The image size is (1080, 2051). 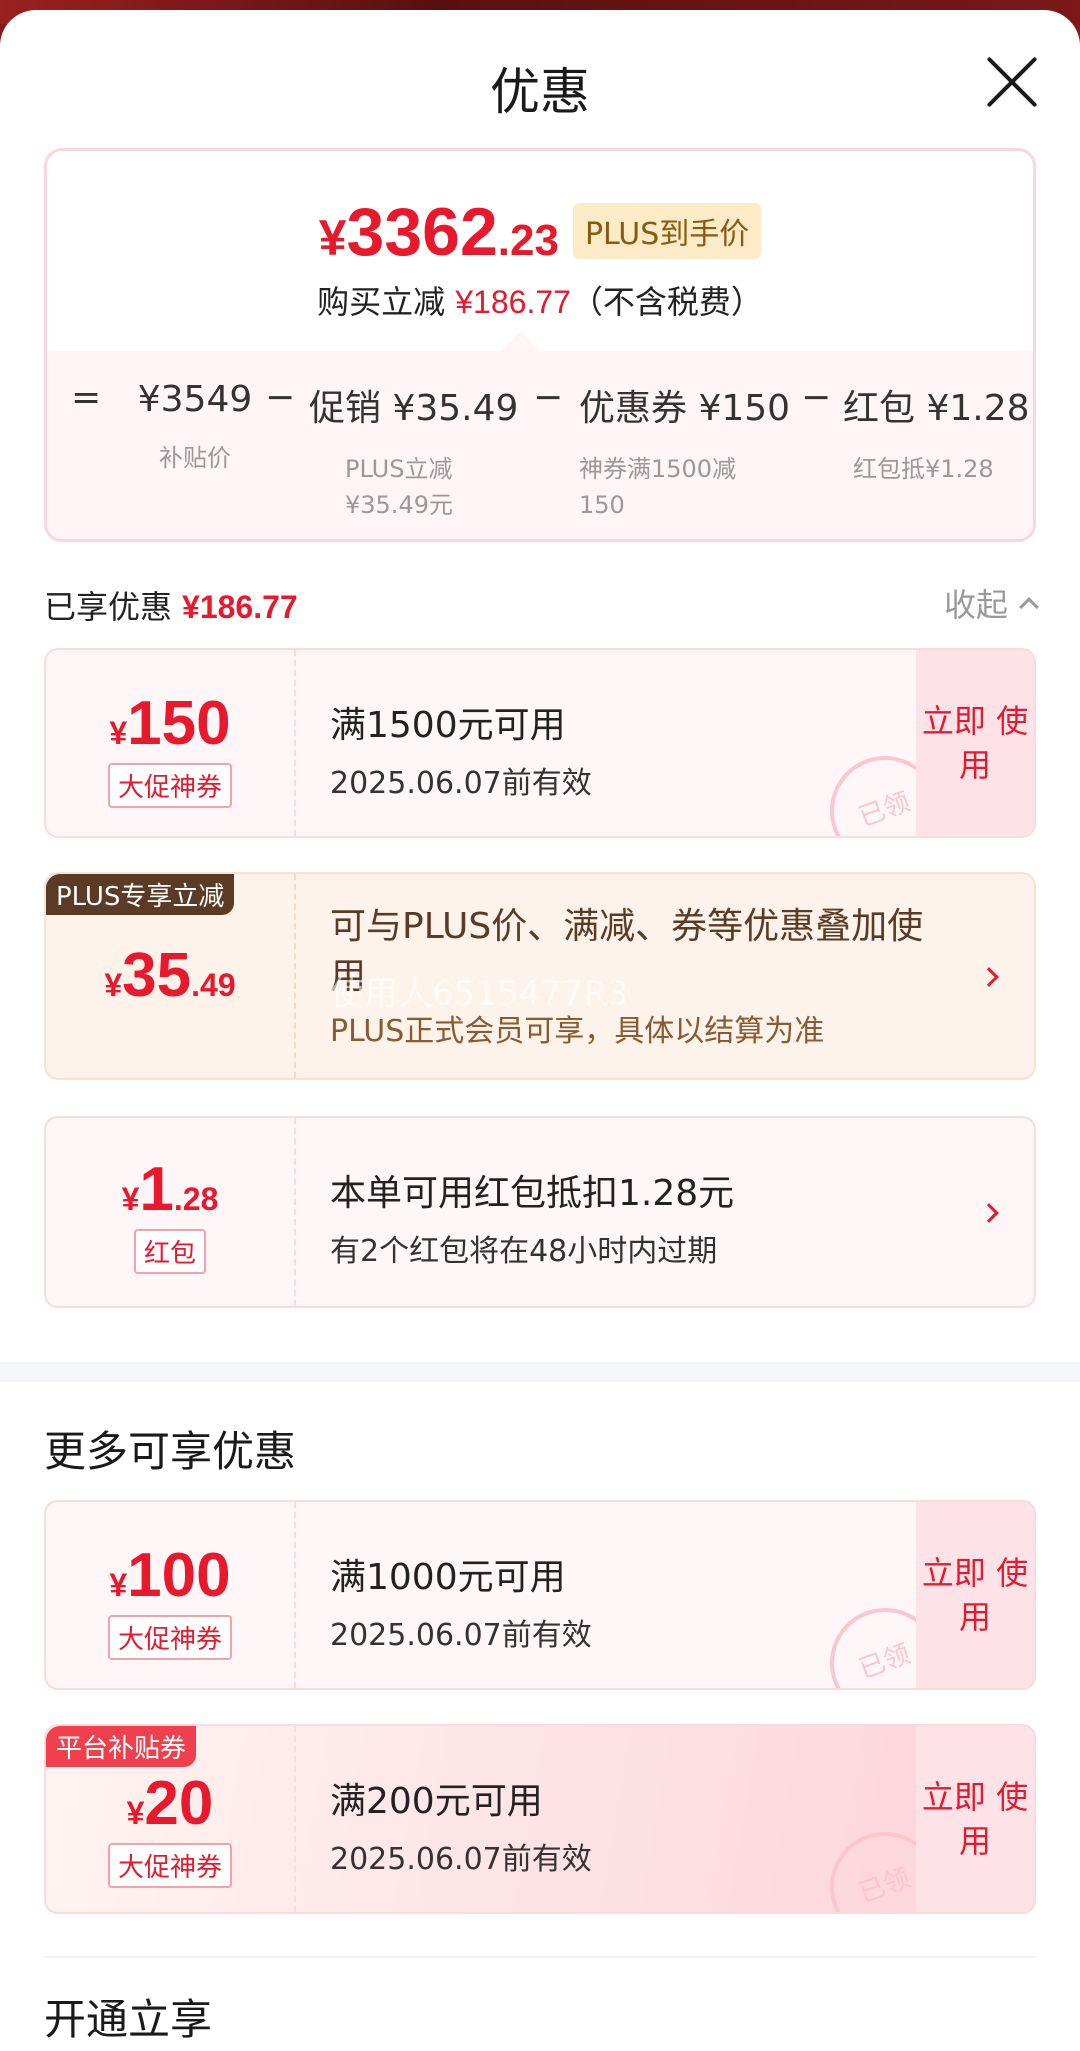 I want to click on final-price-block: ¥3362.23 PLUS到手价 购买立减 ¥186.77（不含税费）, so click(x=540, y=251).